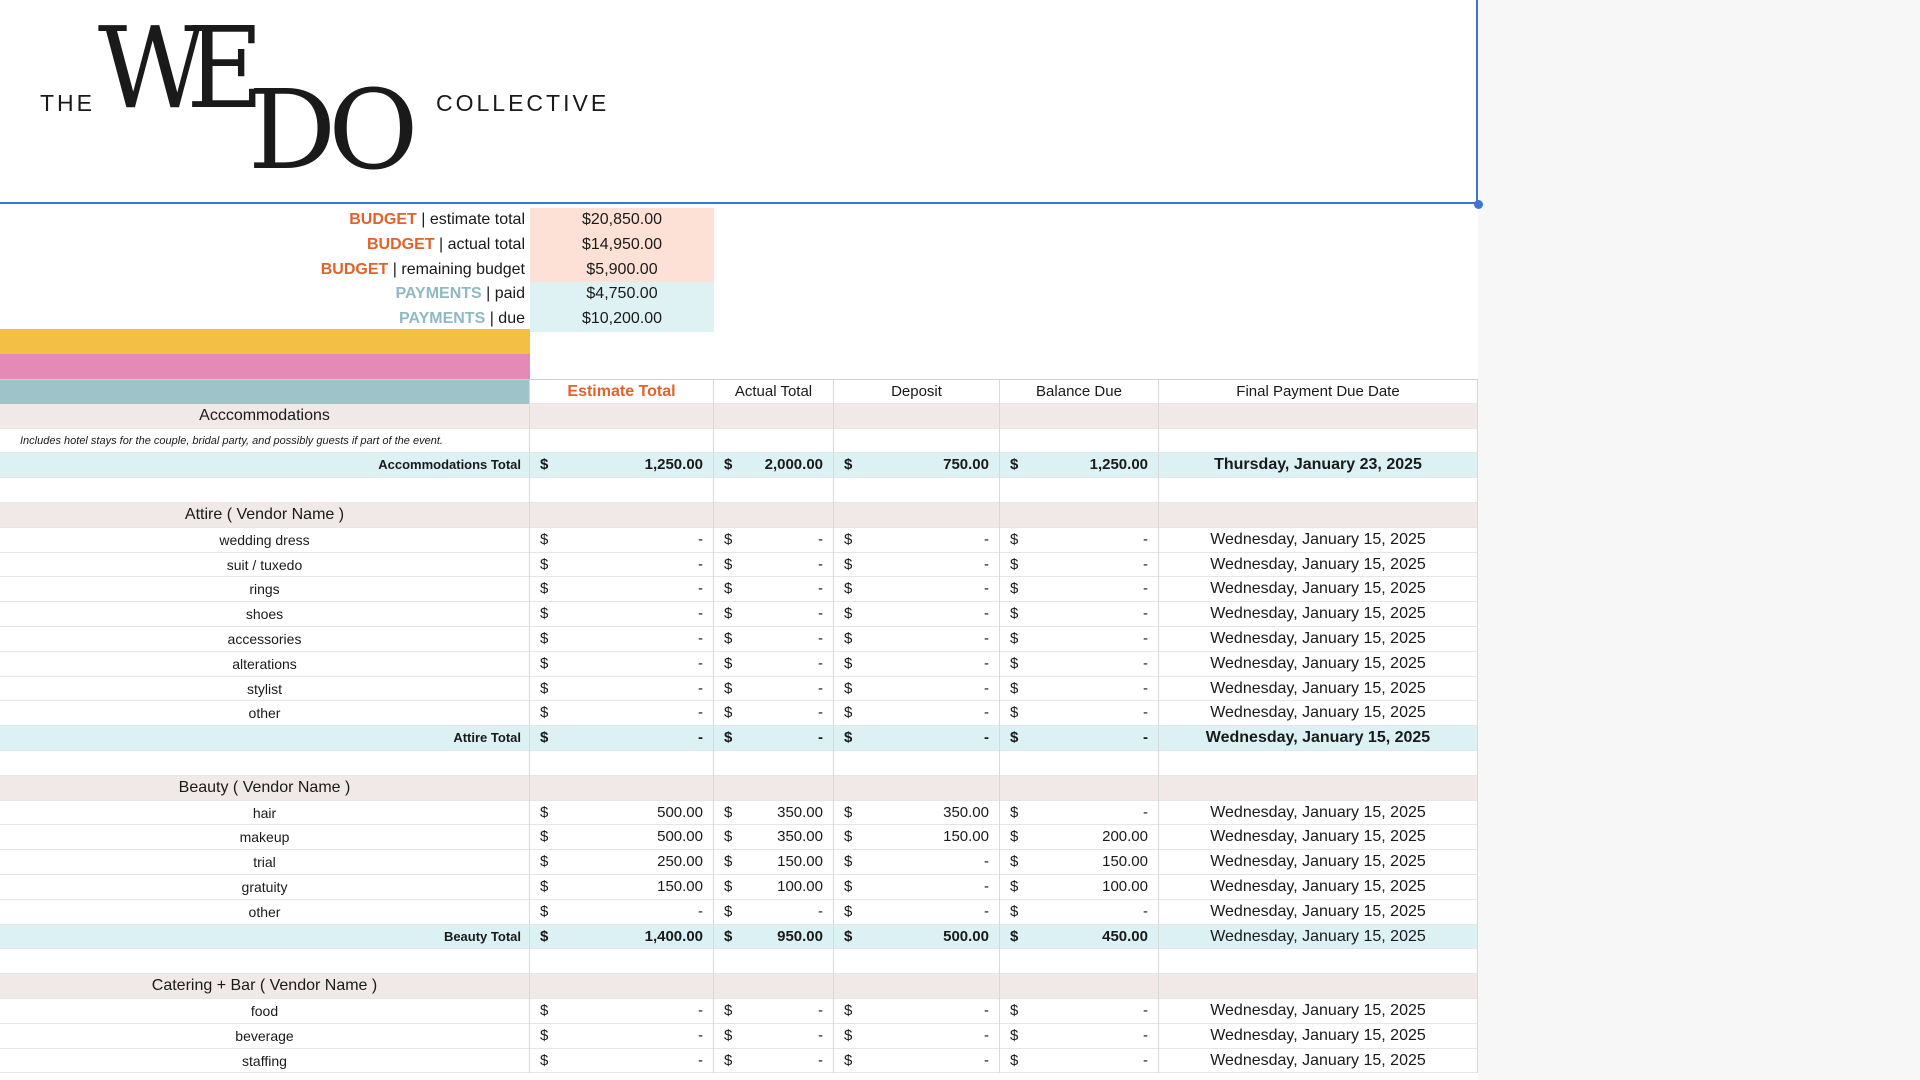  I want to click on row-label: trial, so click(265, 862).